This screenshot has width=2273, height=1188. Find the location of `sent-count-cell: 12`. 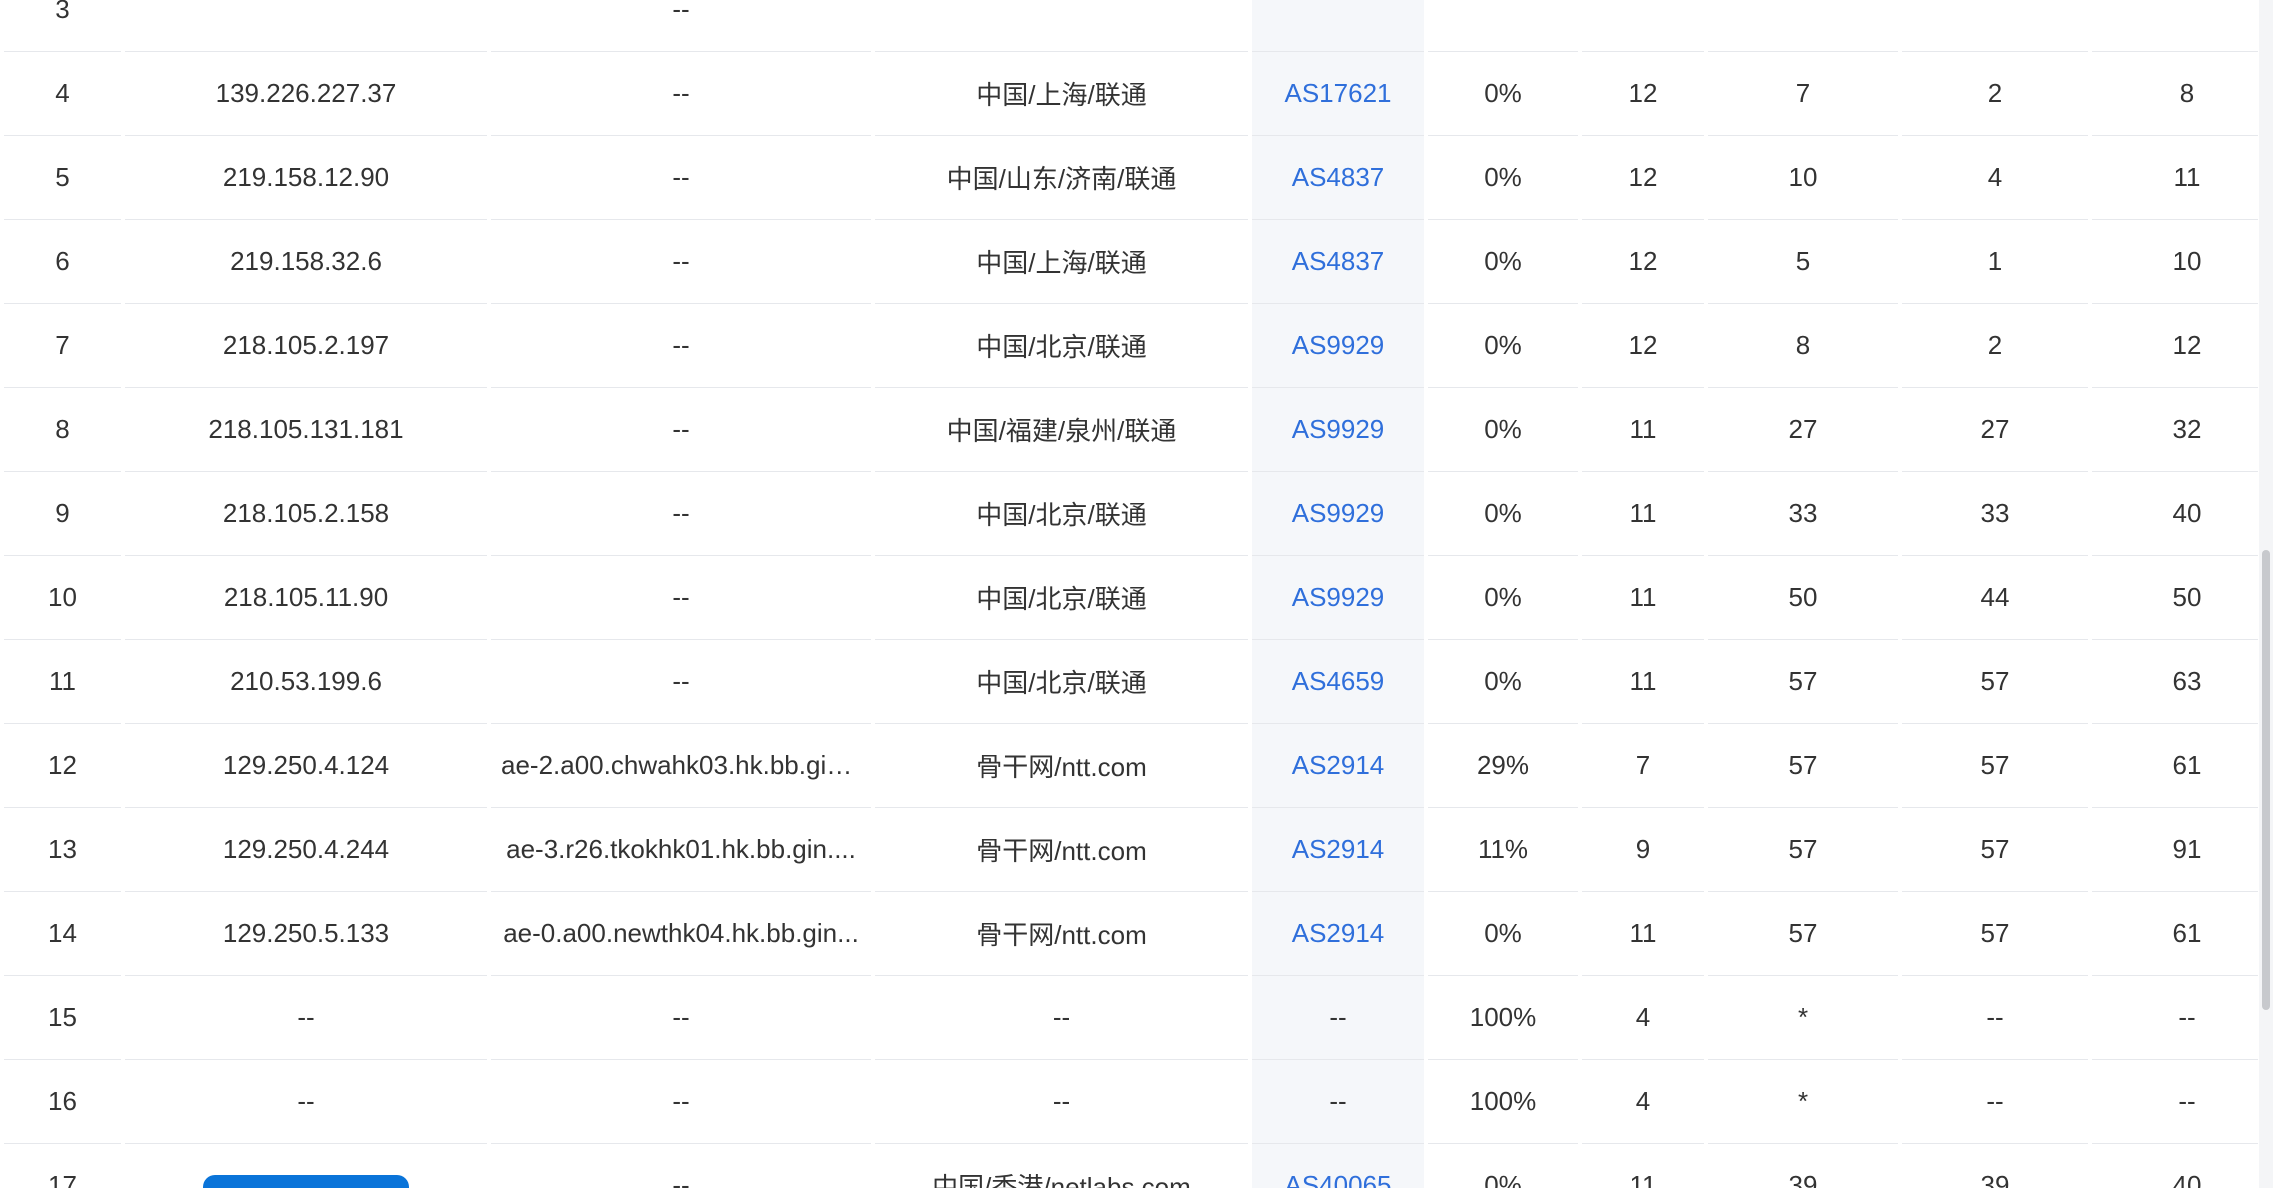

sent-count-cell: 12 is located at coordinates (1643, 262).